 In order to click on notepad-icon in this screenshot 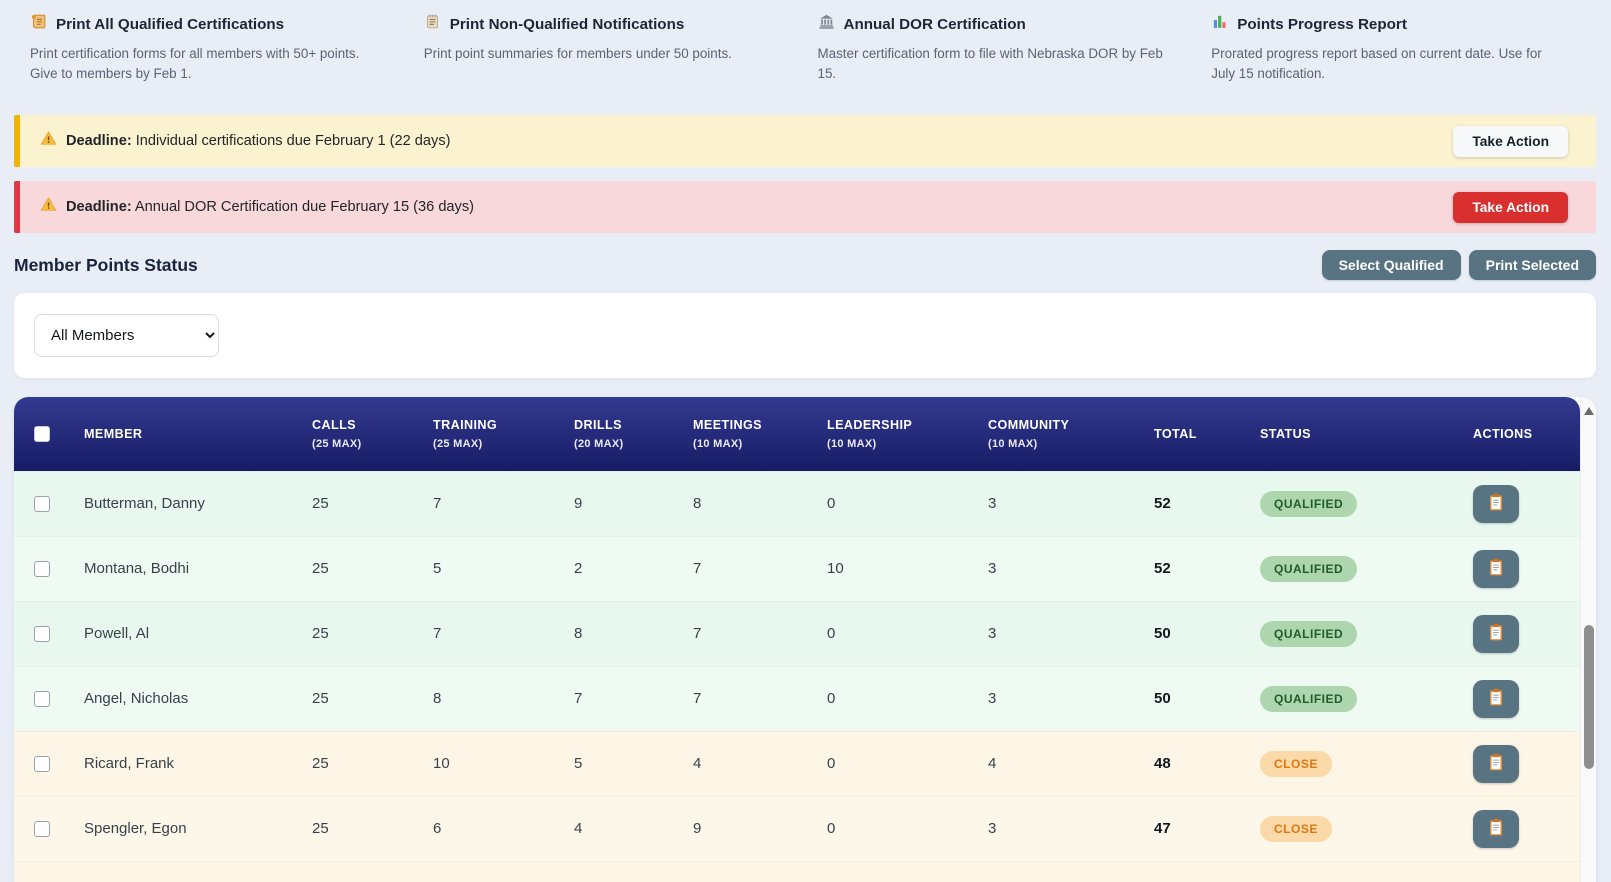, I will do `click(432, 24)`.